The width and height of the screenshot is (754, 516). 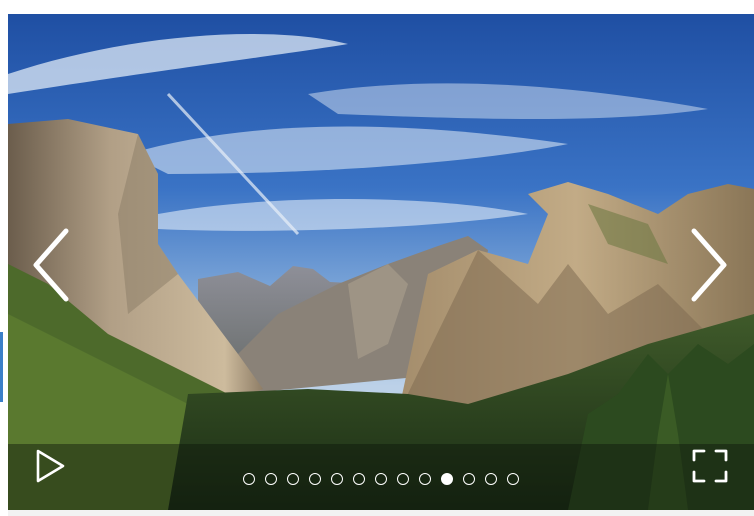 I want to click on next-slide-button, so click(x=708, y=265).